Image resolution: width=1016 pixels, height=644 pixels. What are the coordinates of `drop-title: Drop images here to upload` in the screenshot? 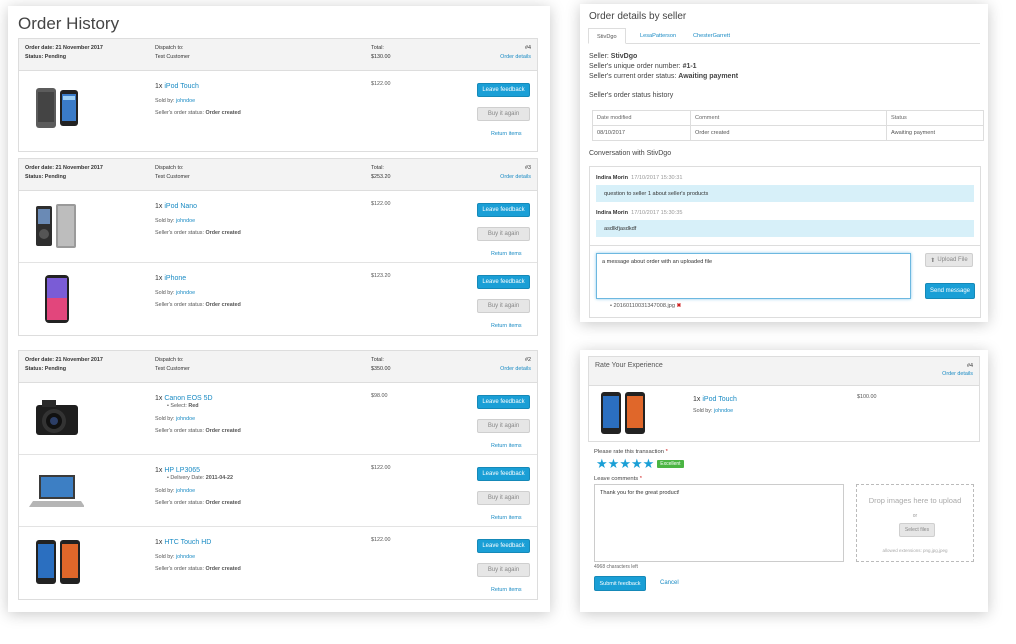 It's located at (915, 500).